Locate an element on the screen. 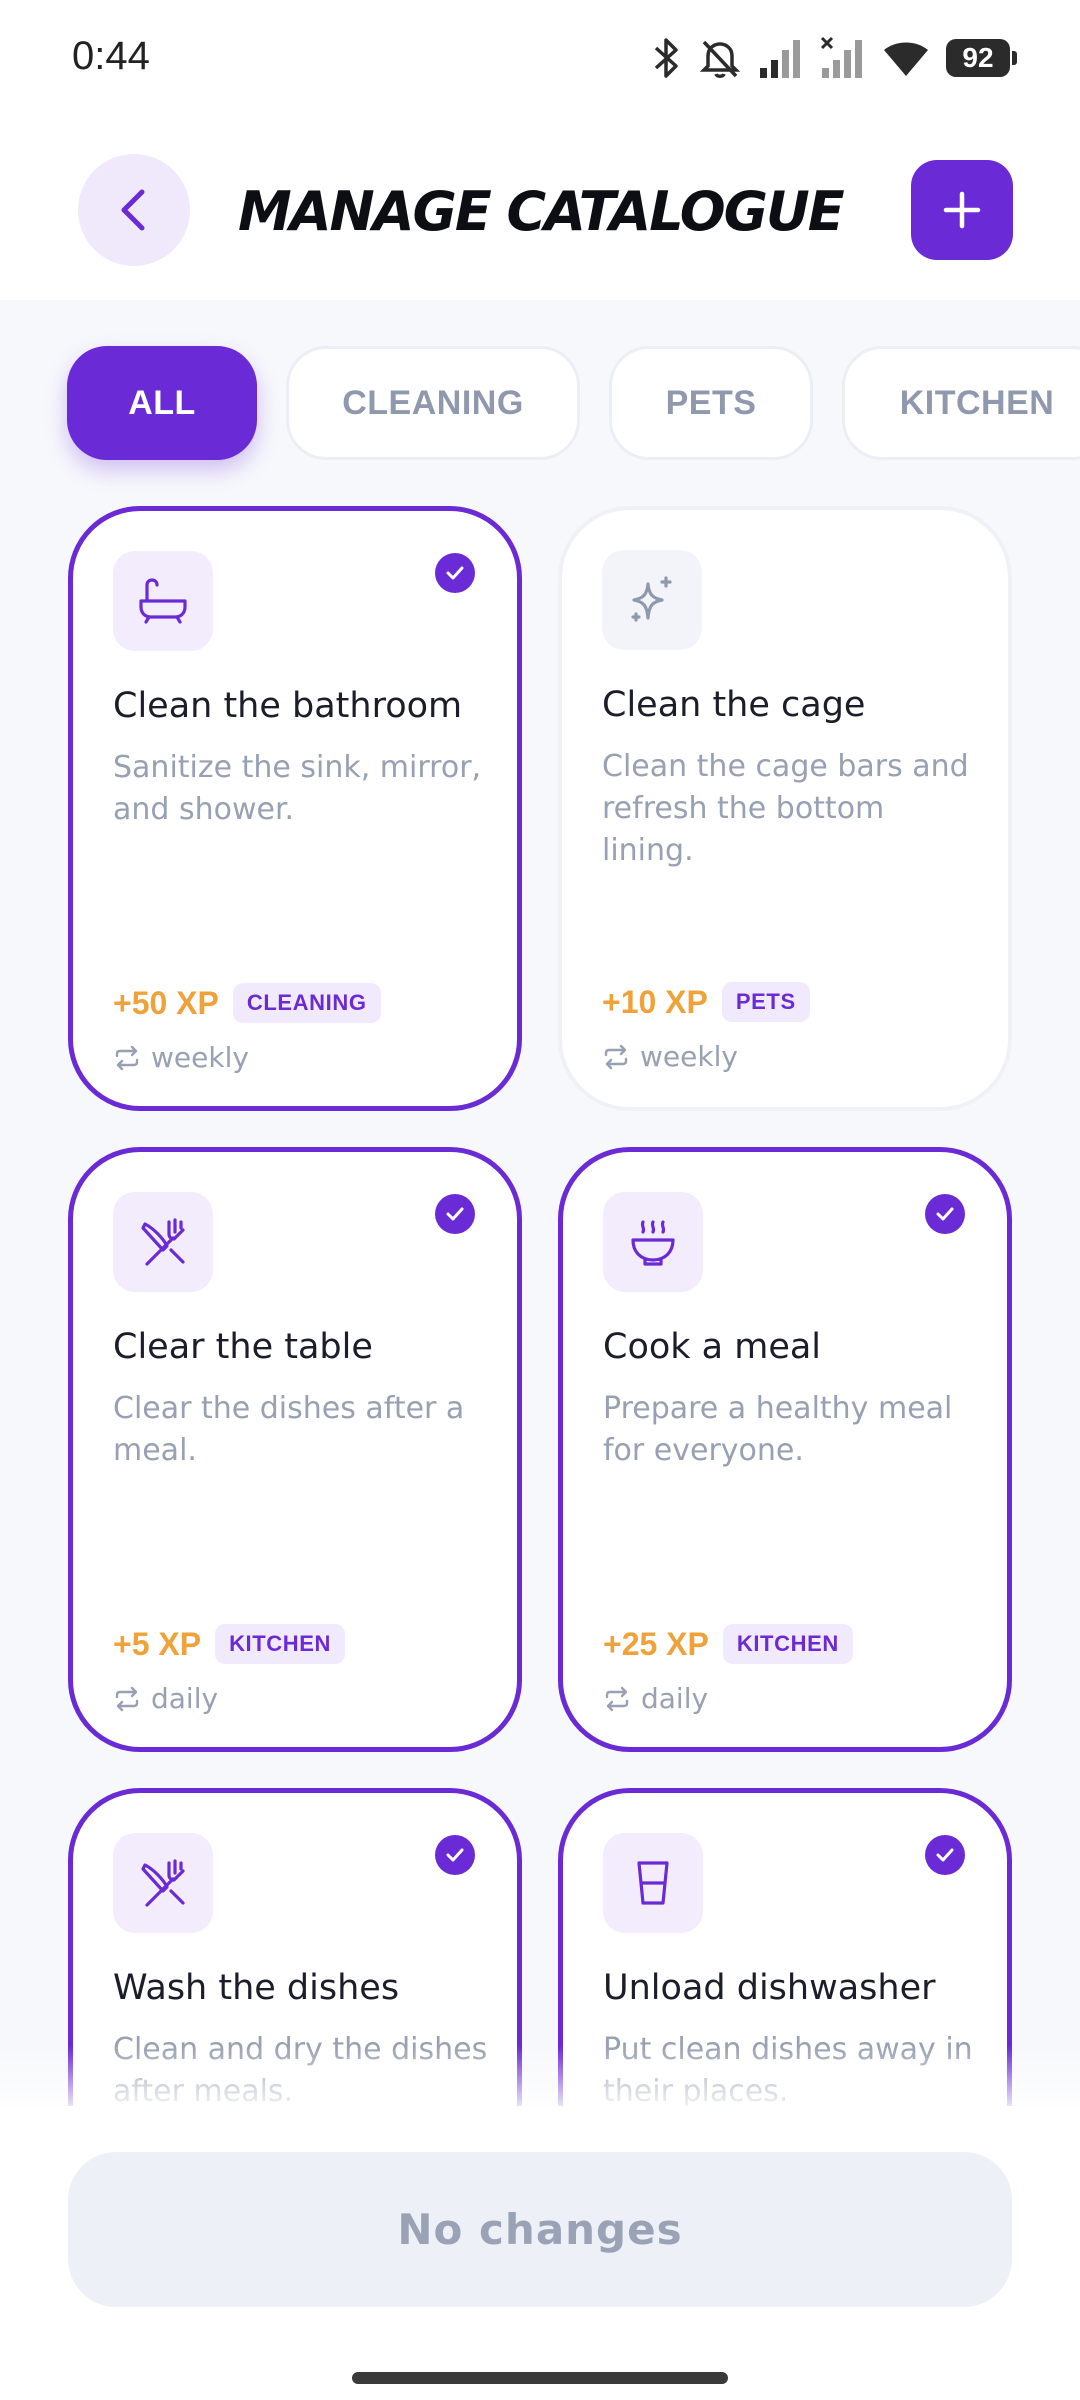 The image size is (1080, 2400). filter-chips: ALL CLEANING PETS KITCHEN is located at coordinates (573, 403).